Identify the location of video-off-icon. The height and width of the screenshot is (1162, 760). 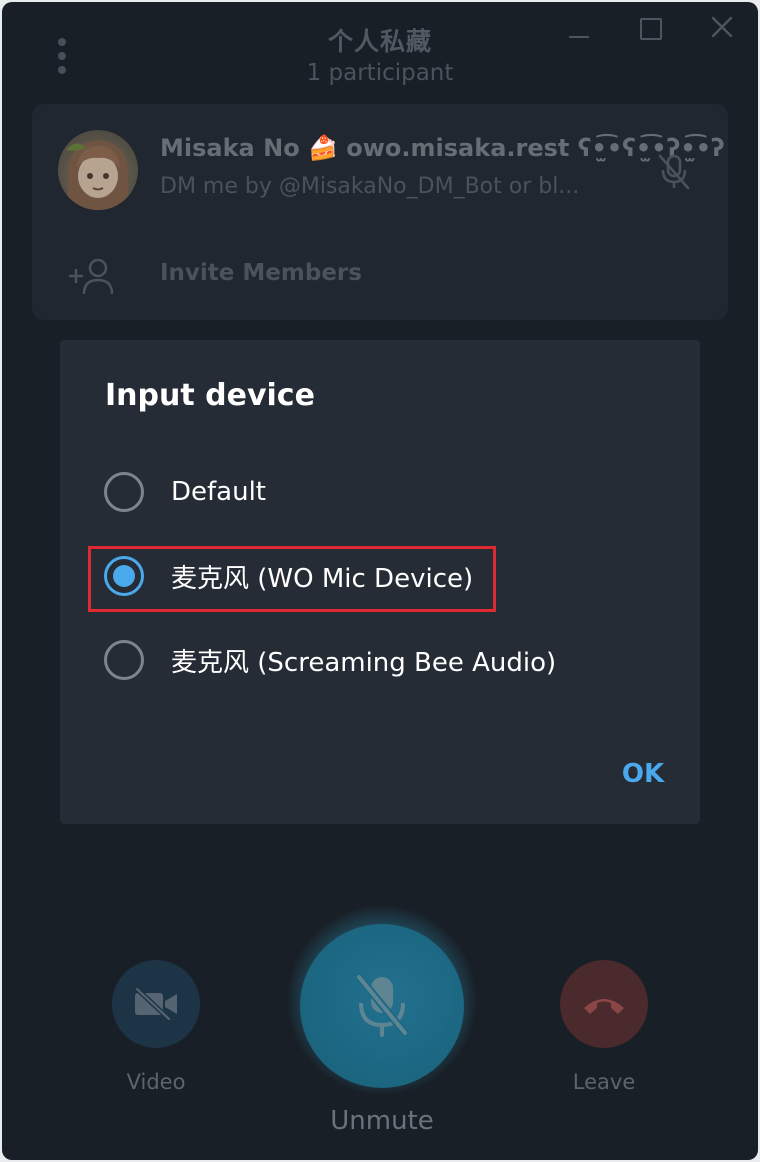
(155, 1004).